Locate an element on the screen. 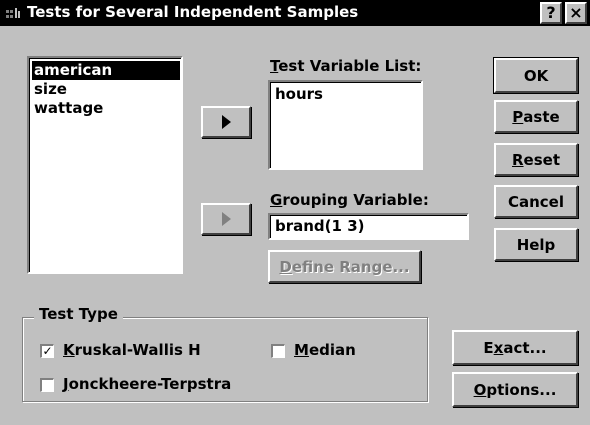 The width and height of the screenshot is (590, 425). median-checkbox is located at coordinates (278, 351).